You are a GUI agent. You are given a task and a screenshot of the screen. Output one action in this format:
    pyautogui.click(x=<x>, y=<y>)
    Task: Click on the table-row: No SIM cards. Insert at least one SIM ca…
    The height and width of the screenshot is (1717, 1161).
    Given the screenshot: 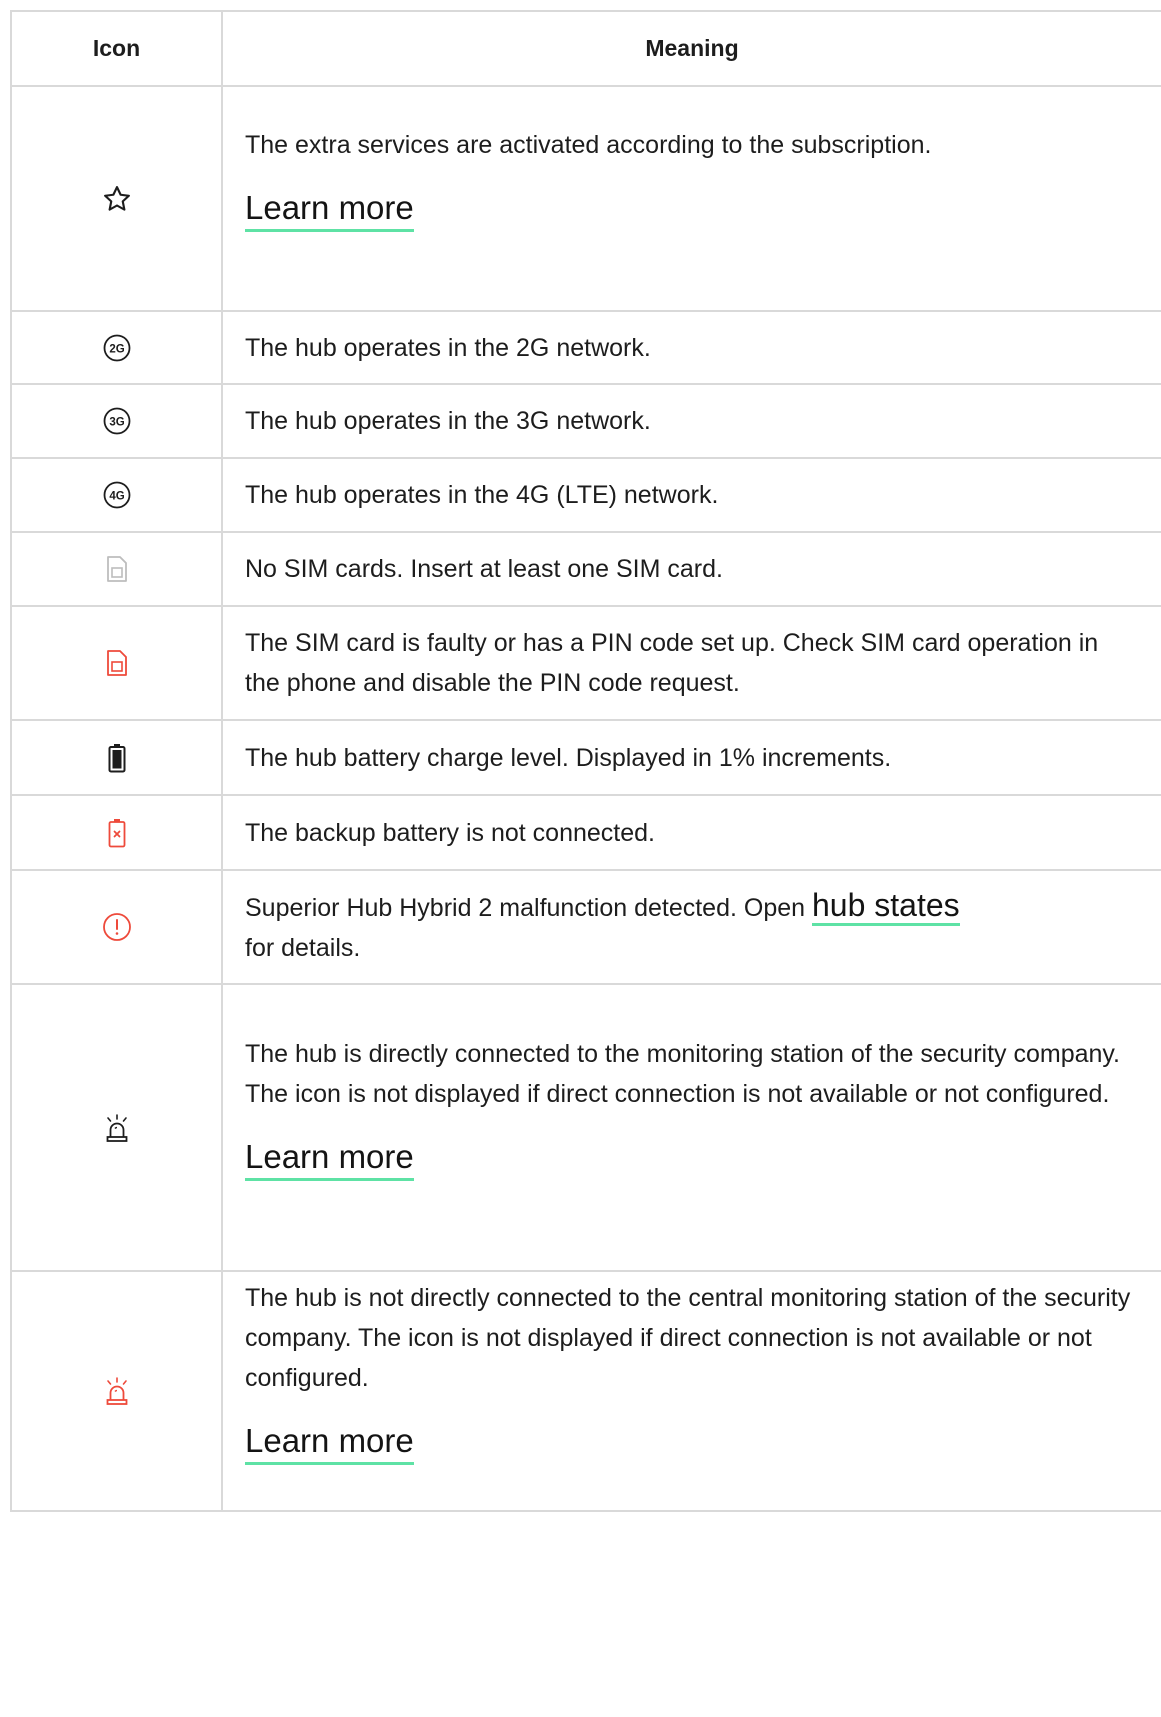 What is the action you would take?
    pyautogui.click(x=585, y=569)
    